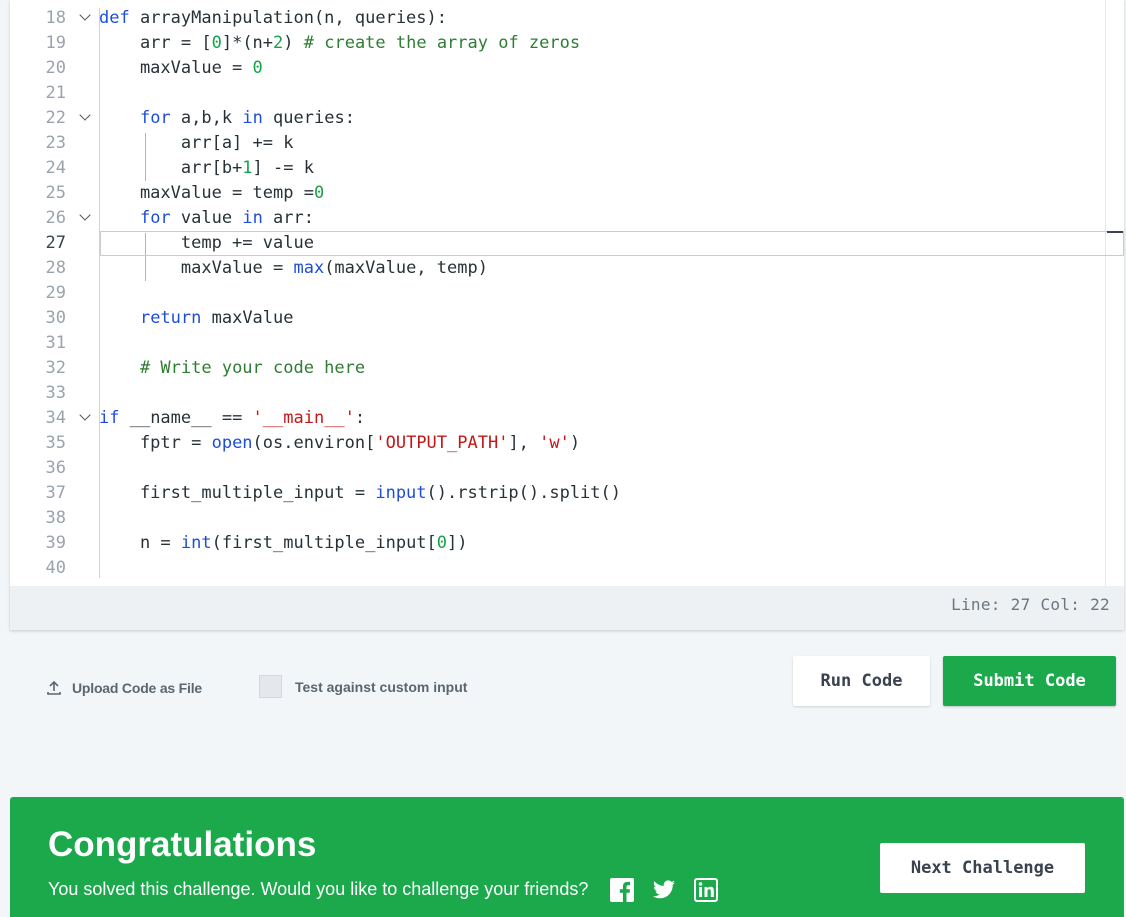 Image resolution: width=1126 pixels, height=917 pixels. Describe the element at coordinates (206, 218) in the screenshot. I see `code-text: for value in arr:` at that location.